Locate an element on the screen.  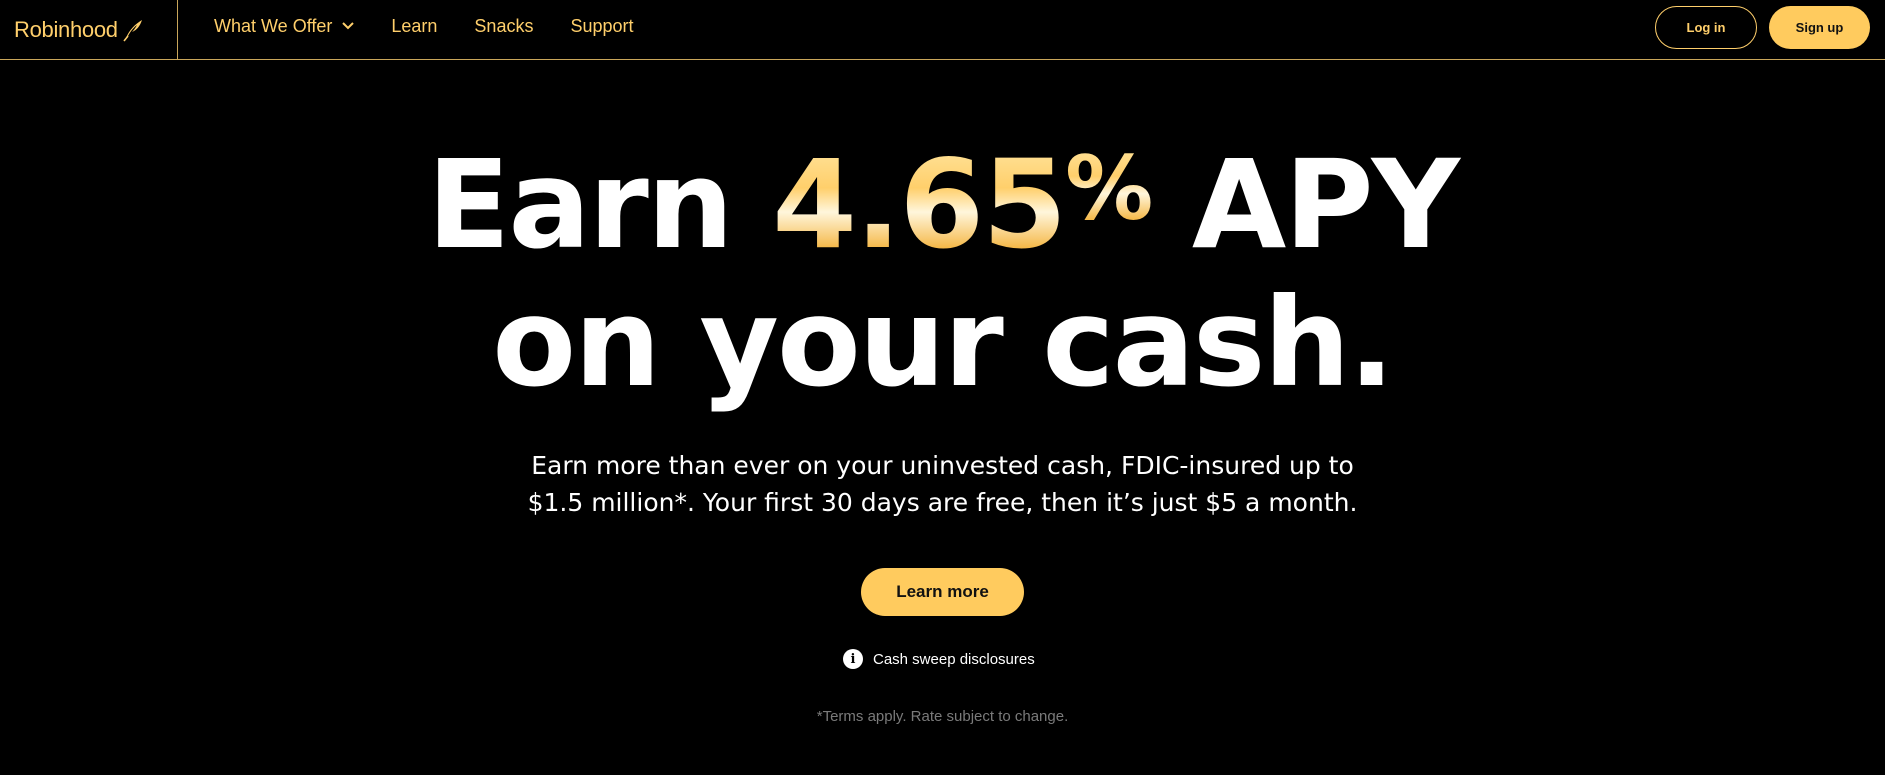
headline-suffix: APY is located at coordinates (1305, 205).